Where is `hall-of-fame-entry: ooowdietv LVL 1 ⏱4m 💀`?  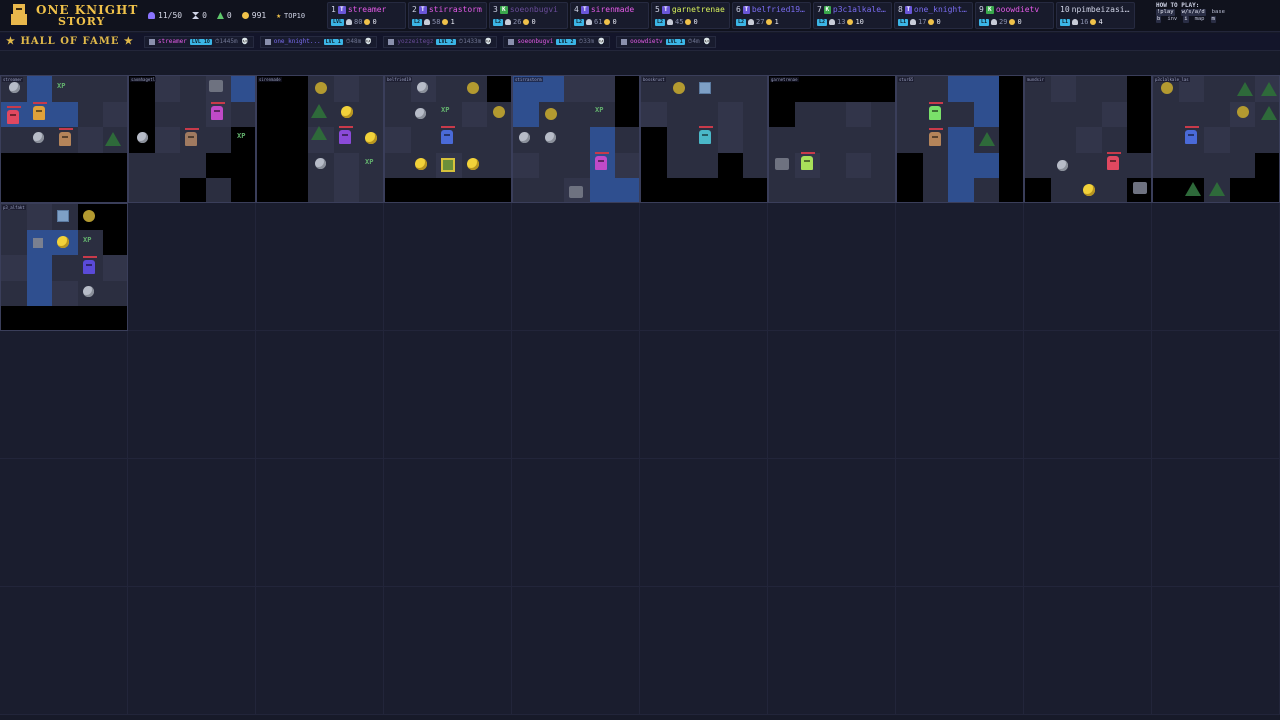 hall-of-fame-entry: ooowdietv LVL 1 ⏱4m 💀 is located at coordinates (666, 41).